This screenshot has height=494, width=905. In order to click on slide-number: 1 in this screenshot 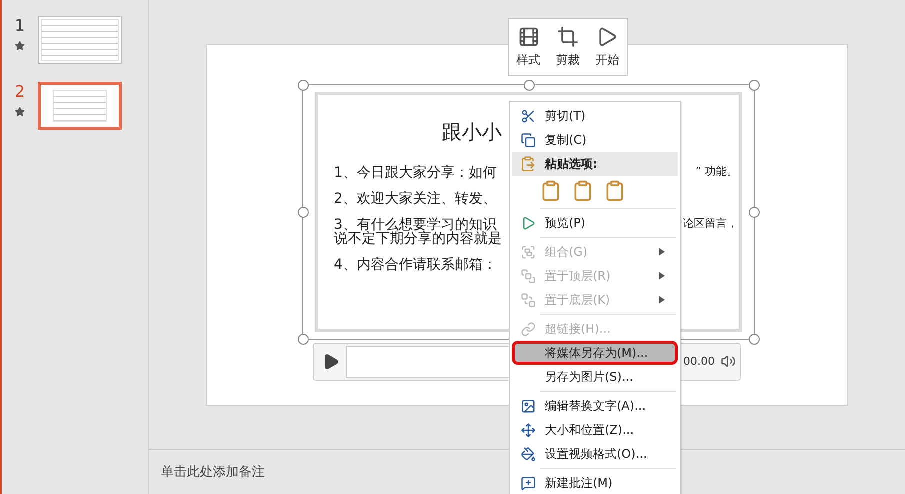, I will do `click(20, 25)`.